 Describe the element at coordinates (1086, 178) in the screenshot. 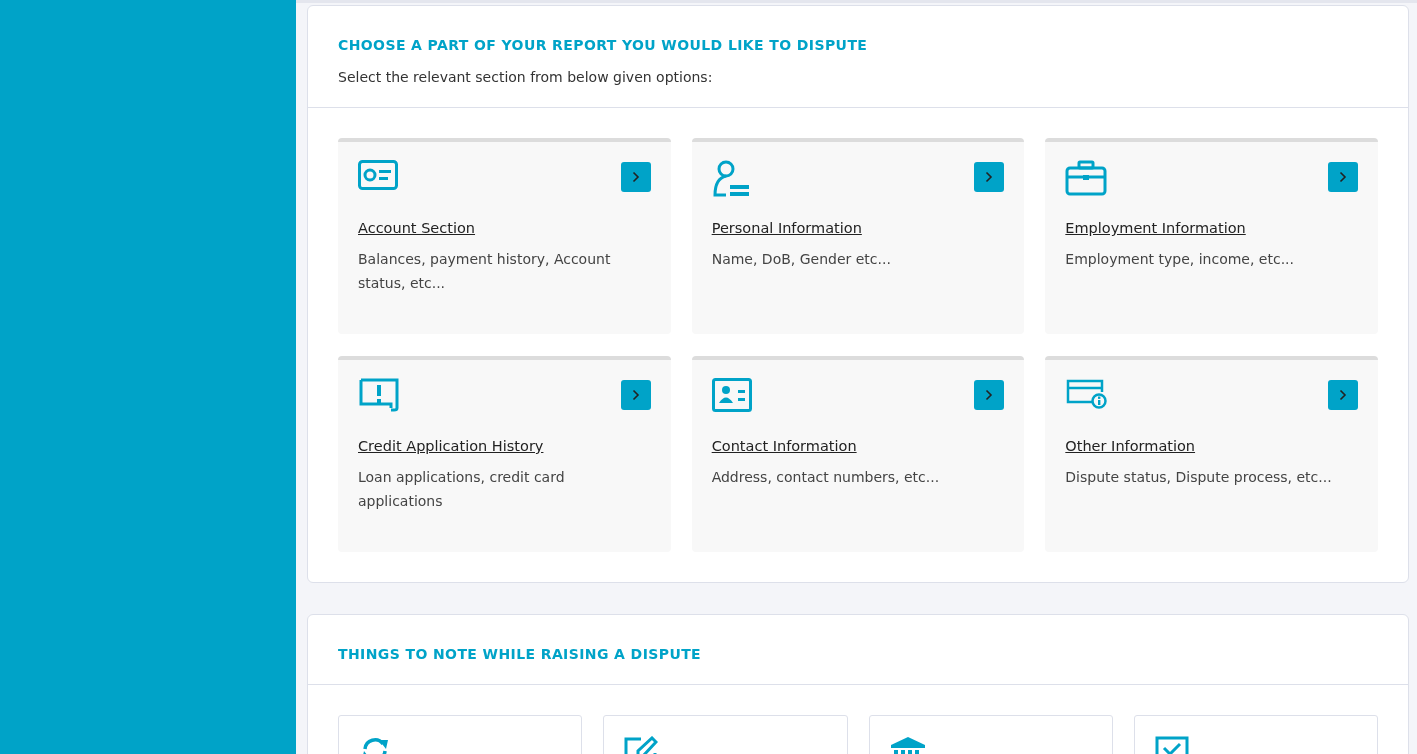

I see `briefcase-icon` at that location.